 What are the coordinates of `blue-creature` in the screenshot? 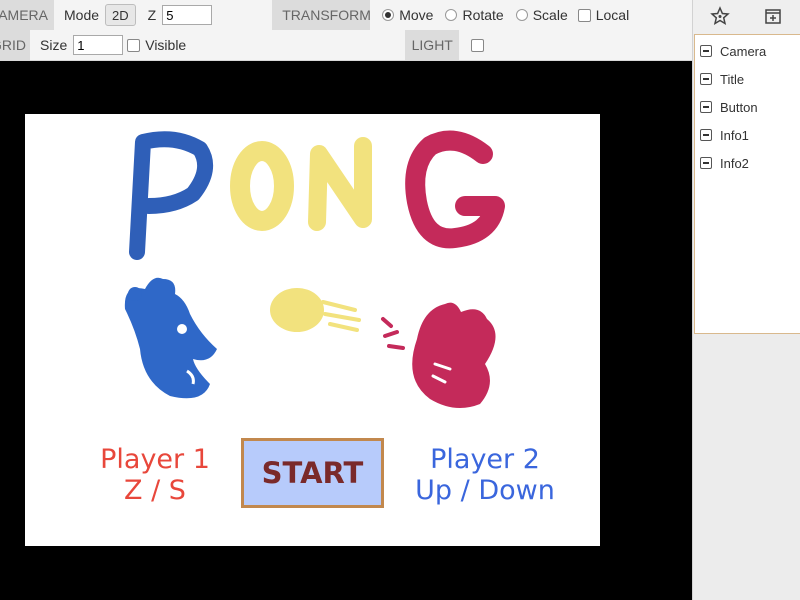 It's located at (170, 338).